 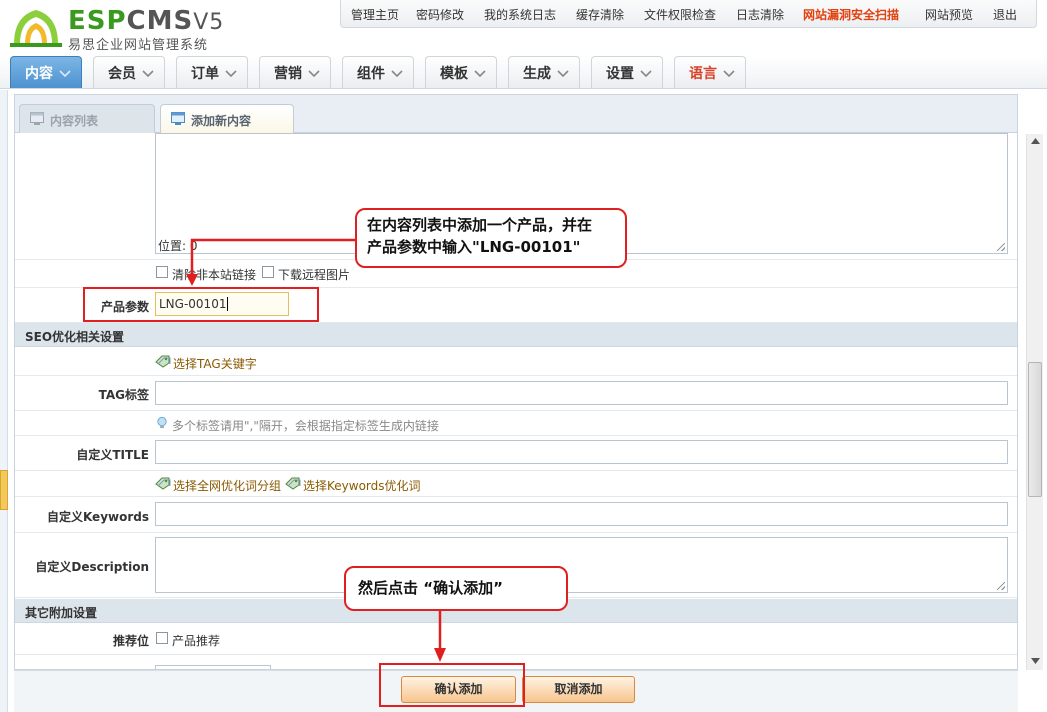 I want to click on sidebar-toggle-handle, so click(x=4, y=490).